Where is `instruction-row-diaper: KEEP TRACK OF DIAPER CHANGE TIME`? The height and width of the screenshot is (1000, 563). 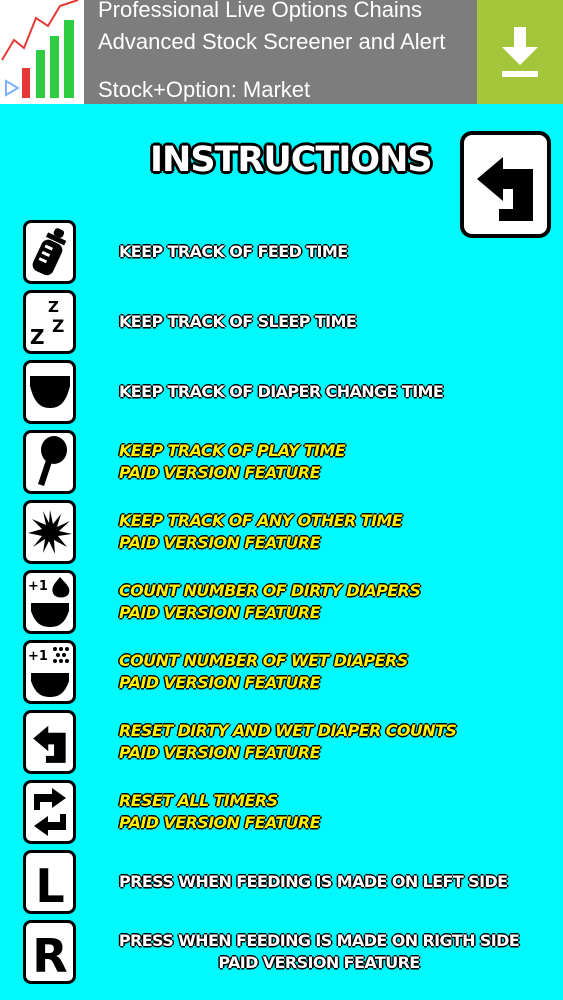
instruction-row-diaper: KEEP TRACK OF DIAPER CHANGE TIME is located at coordinates (281, 393).